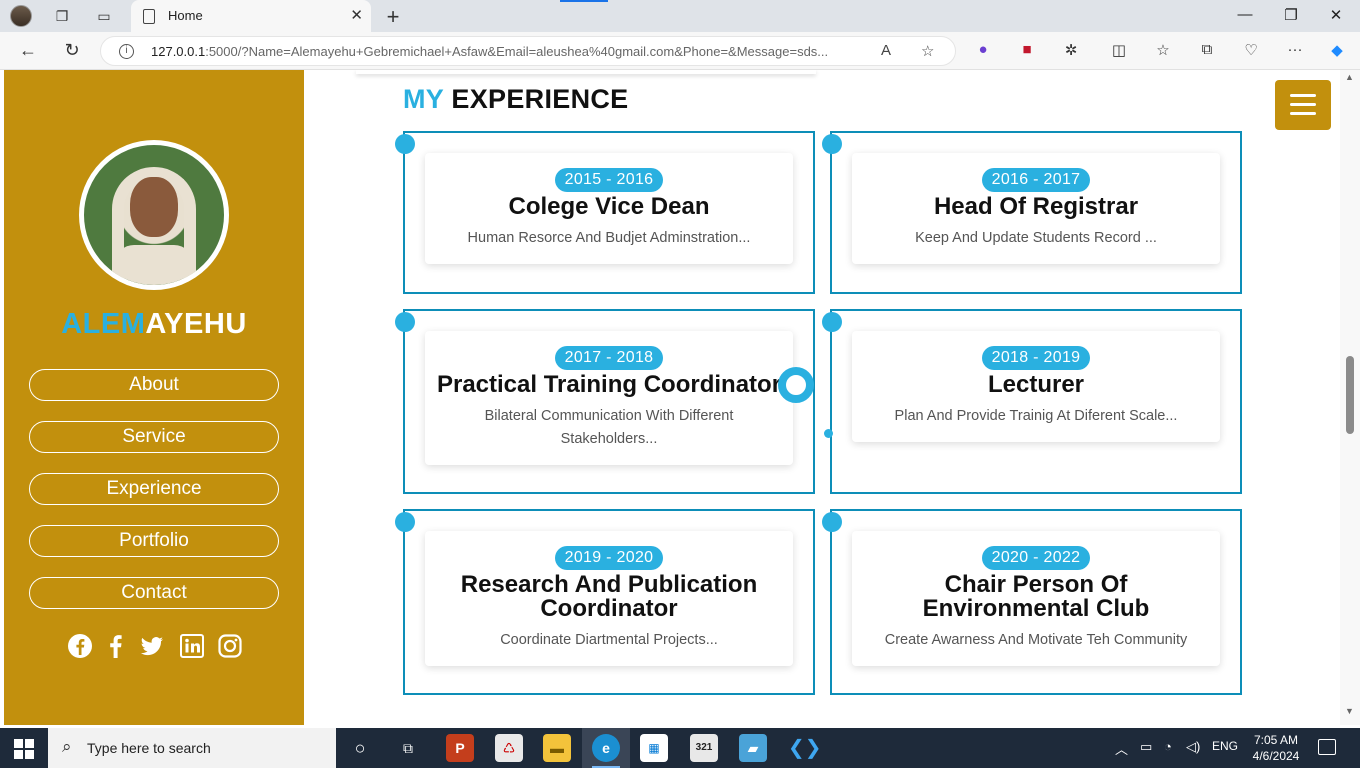 This screenshot has width=1360, height=768. What do you see at coordinates (154, 437) in the screenshot?
I see `nav-service-button: Service` at bounding box center [154, 437].